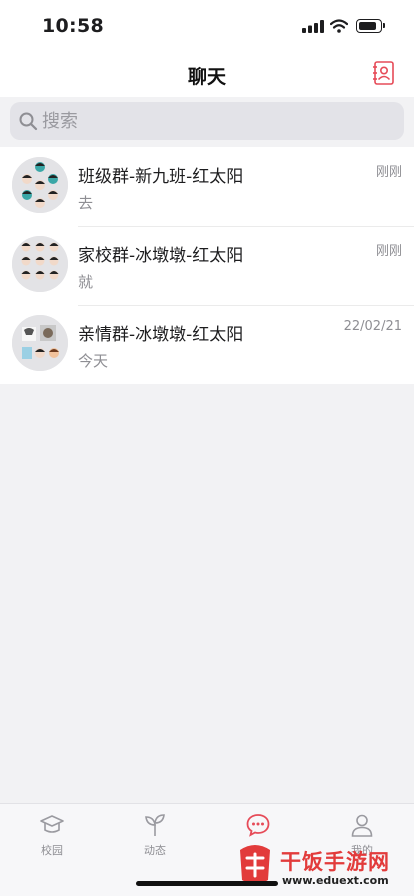  I want to click on search-section, so click(207, 122).